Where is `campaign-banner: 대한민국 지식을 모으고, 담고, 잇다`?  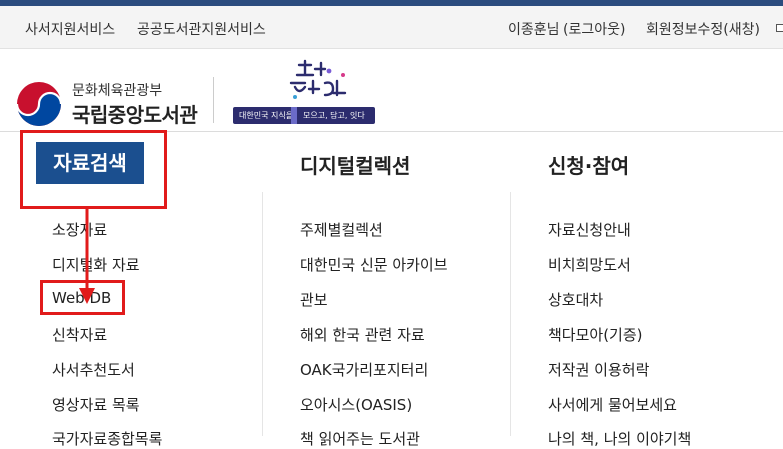
campaign-banner: 대한민국 지식을 모으고, 담고, 잇다 is located at coordinates (304, 91).